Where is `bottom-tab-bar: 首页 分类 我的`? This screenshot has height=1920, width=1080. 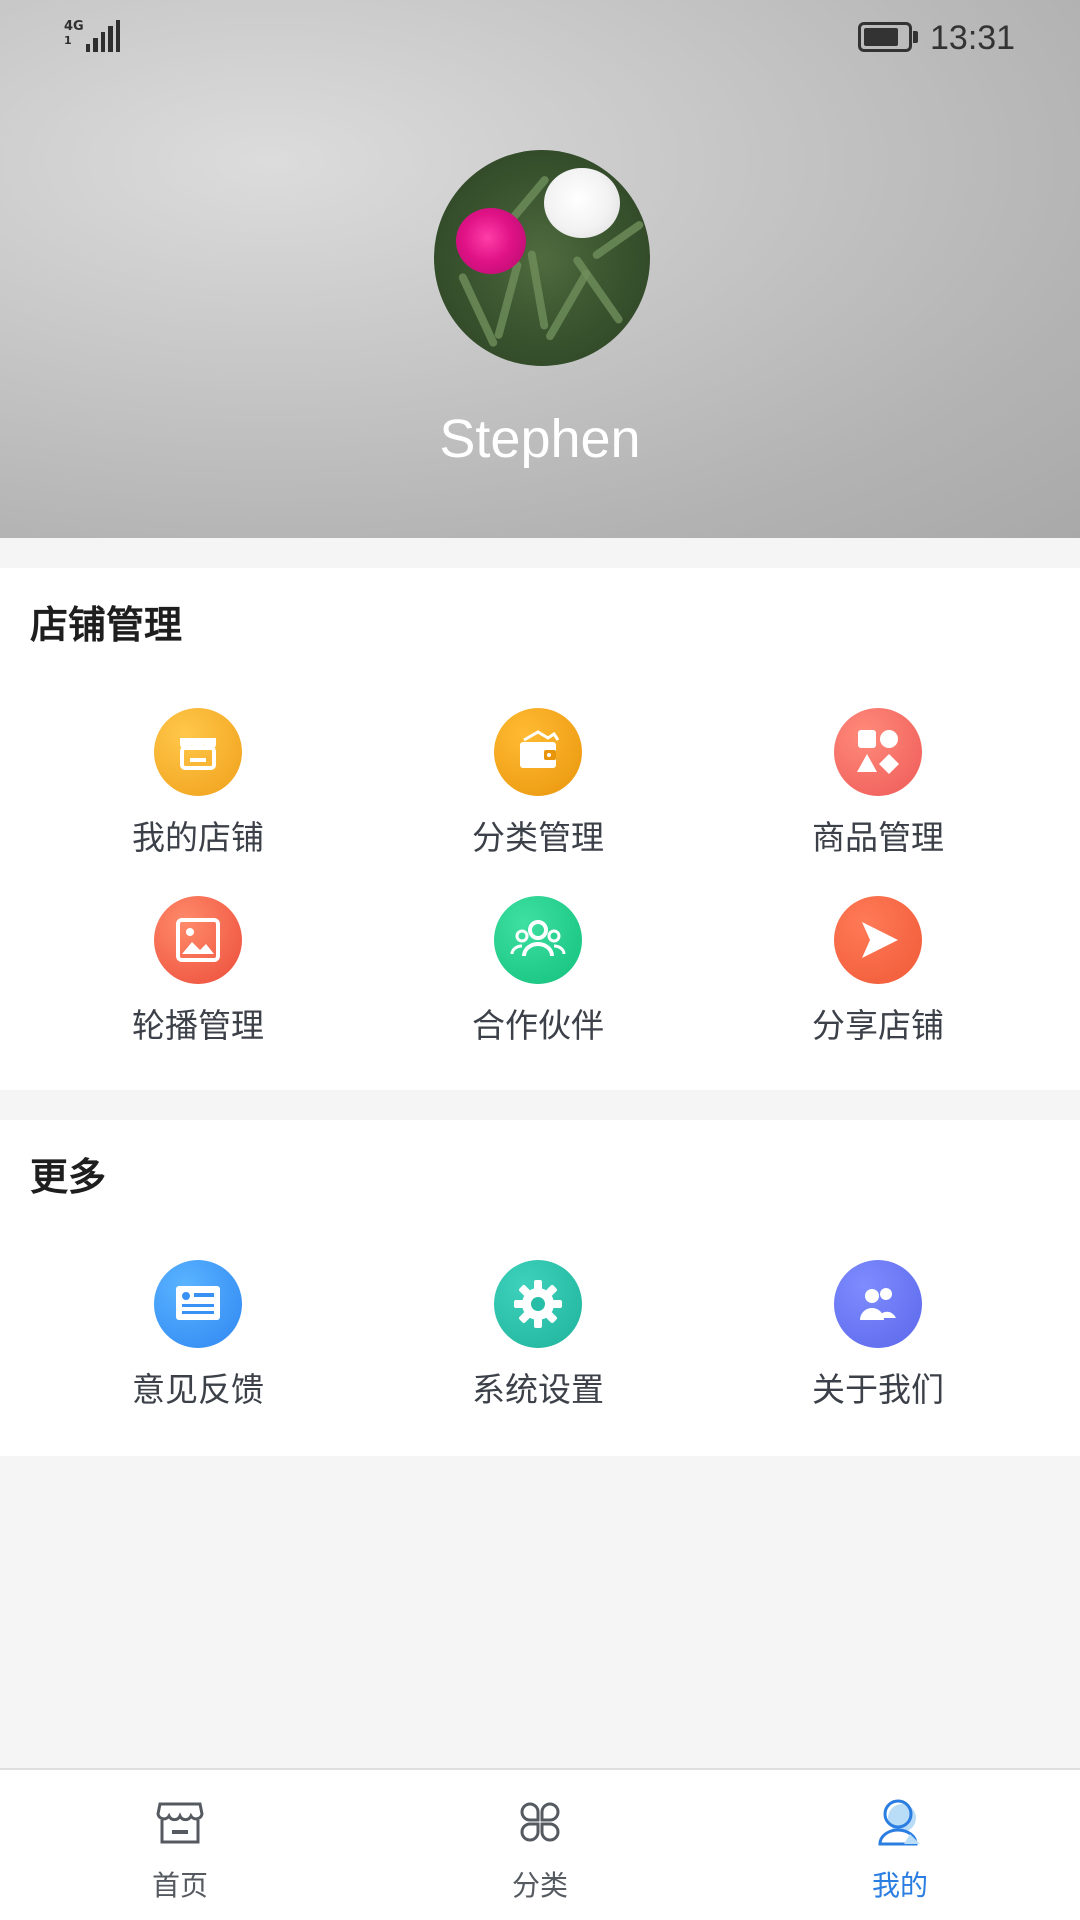 bottom-tab-bar: 首页 分类 我的 is located at coordinates (540, 1844).